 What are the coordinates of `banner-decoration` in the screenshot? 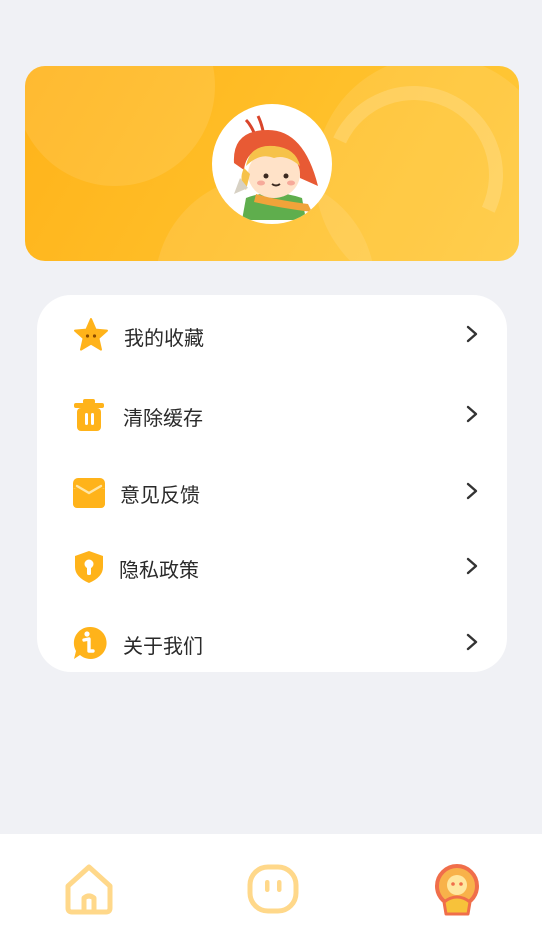 It's located at (120, 126).